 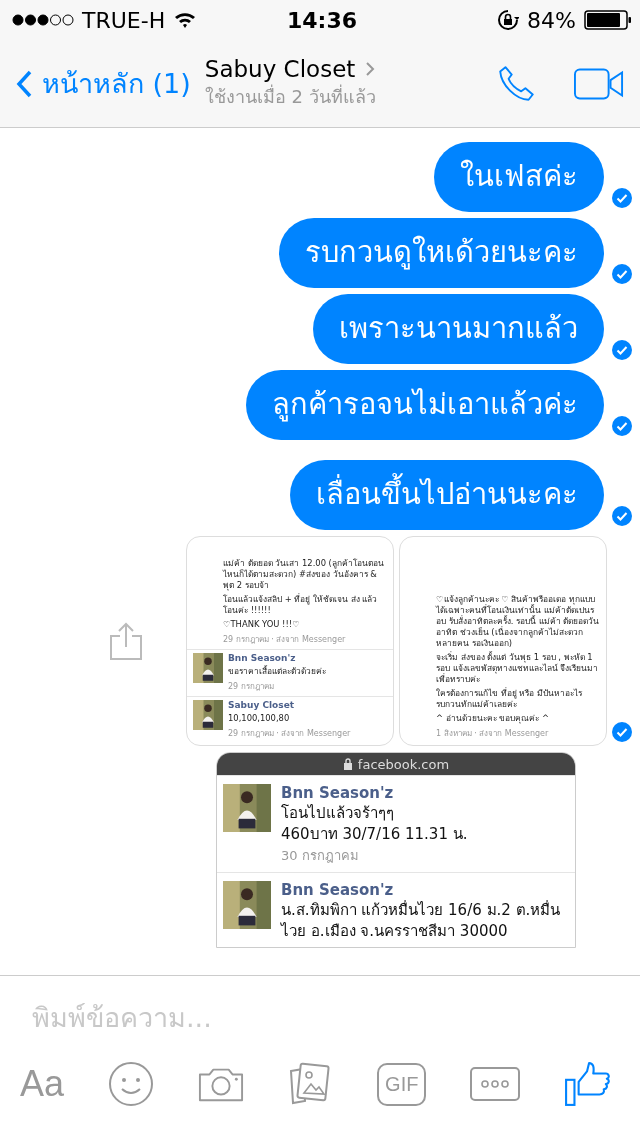 What do you see at coordinates (551, 20) in the screenshot?
I see `battery-percentage: 84%` at bounding box center [551, 20].